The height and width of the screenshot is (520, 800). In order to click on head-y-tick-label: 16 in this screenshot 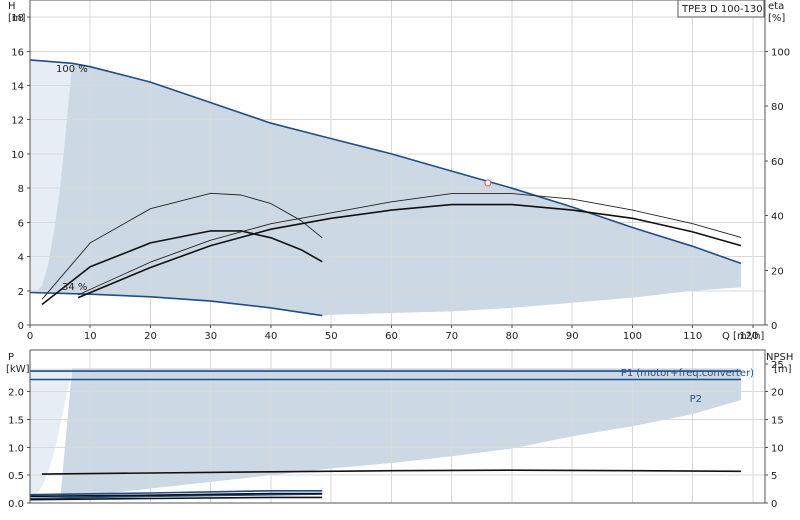, I will do `click(17, 52)`.